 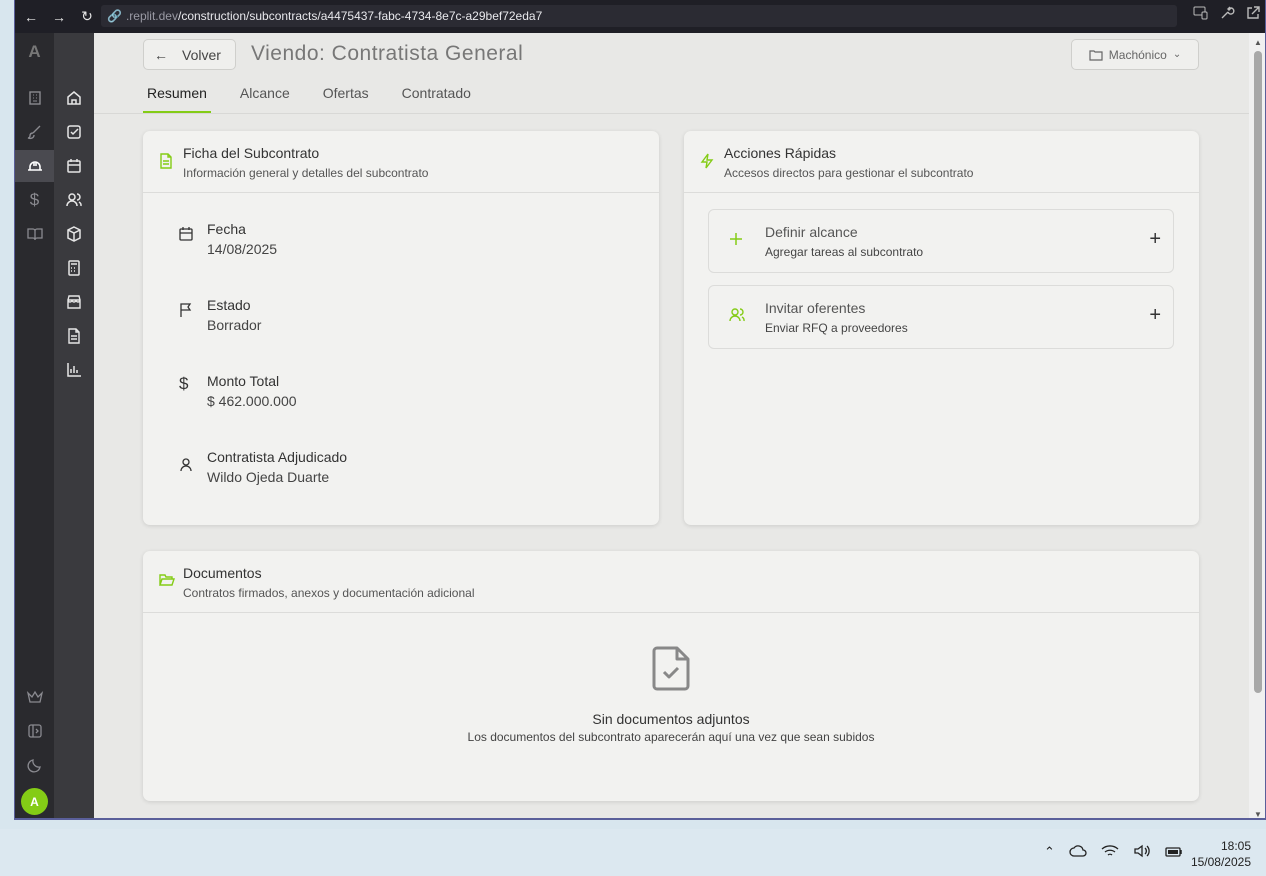 What do you see at coordinates (31, 17) in the screenshot?
I see `back-arrow-icon: ←` at bounding box center [31, 17].